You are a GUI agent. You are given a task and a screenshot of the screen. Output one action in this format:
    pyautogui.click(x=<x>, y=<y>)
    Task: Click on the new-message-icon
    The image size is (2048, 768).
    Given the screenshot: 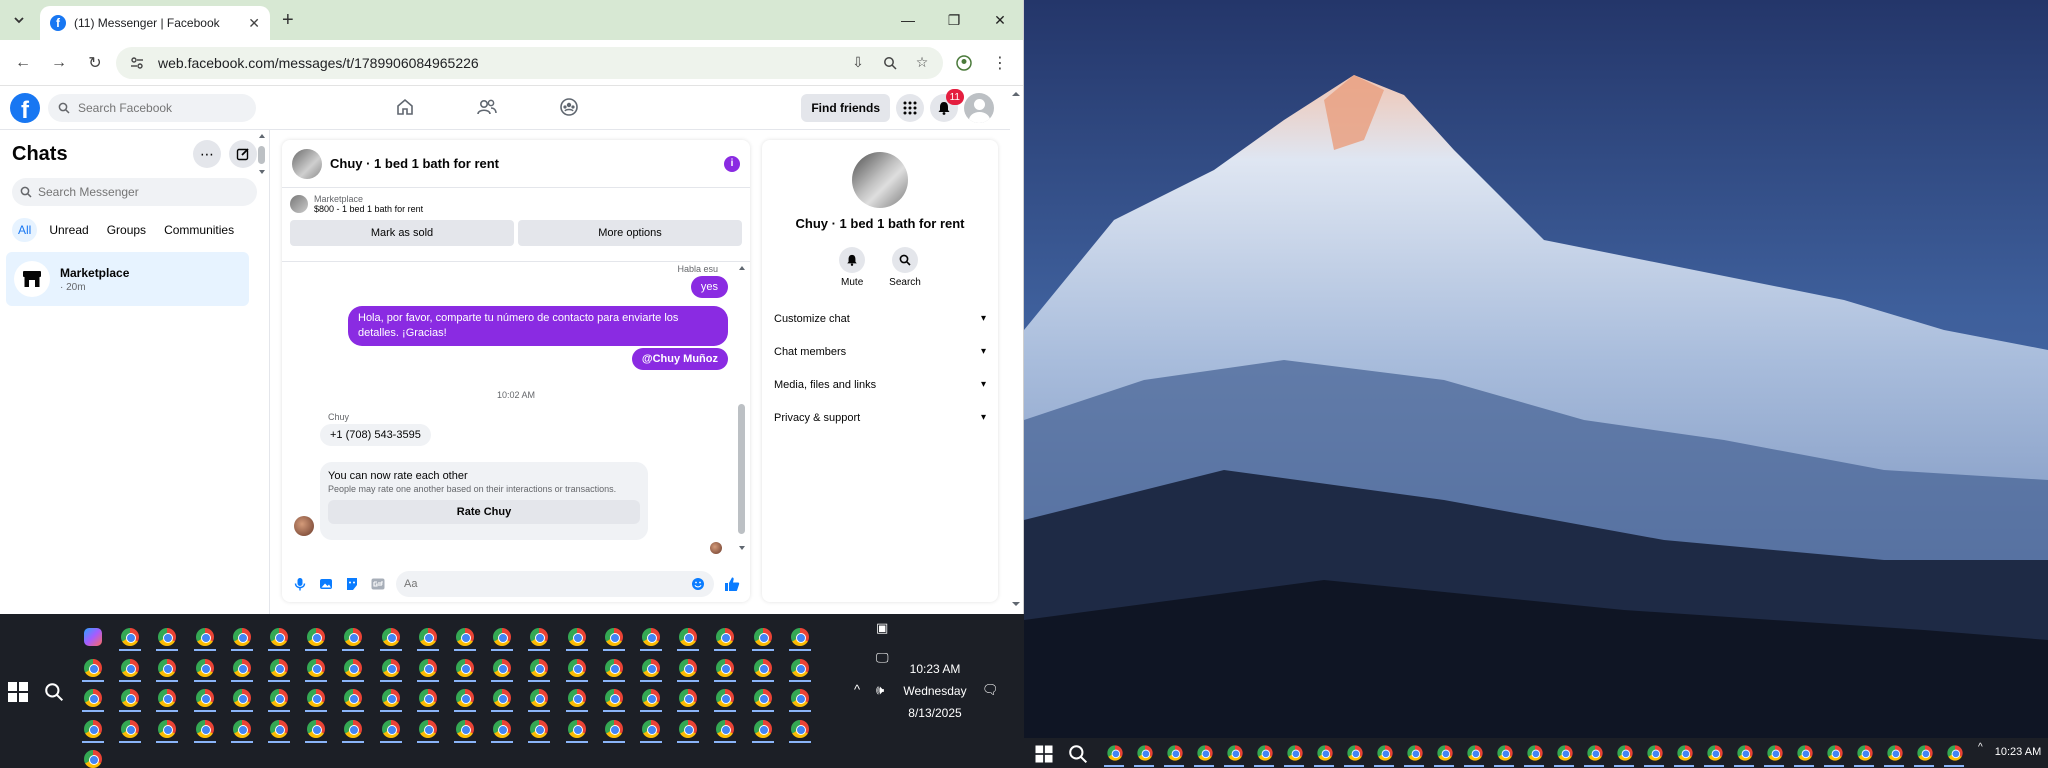 What is the action you would take?
    pyautogui.click(x=243, y=154)
    